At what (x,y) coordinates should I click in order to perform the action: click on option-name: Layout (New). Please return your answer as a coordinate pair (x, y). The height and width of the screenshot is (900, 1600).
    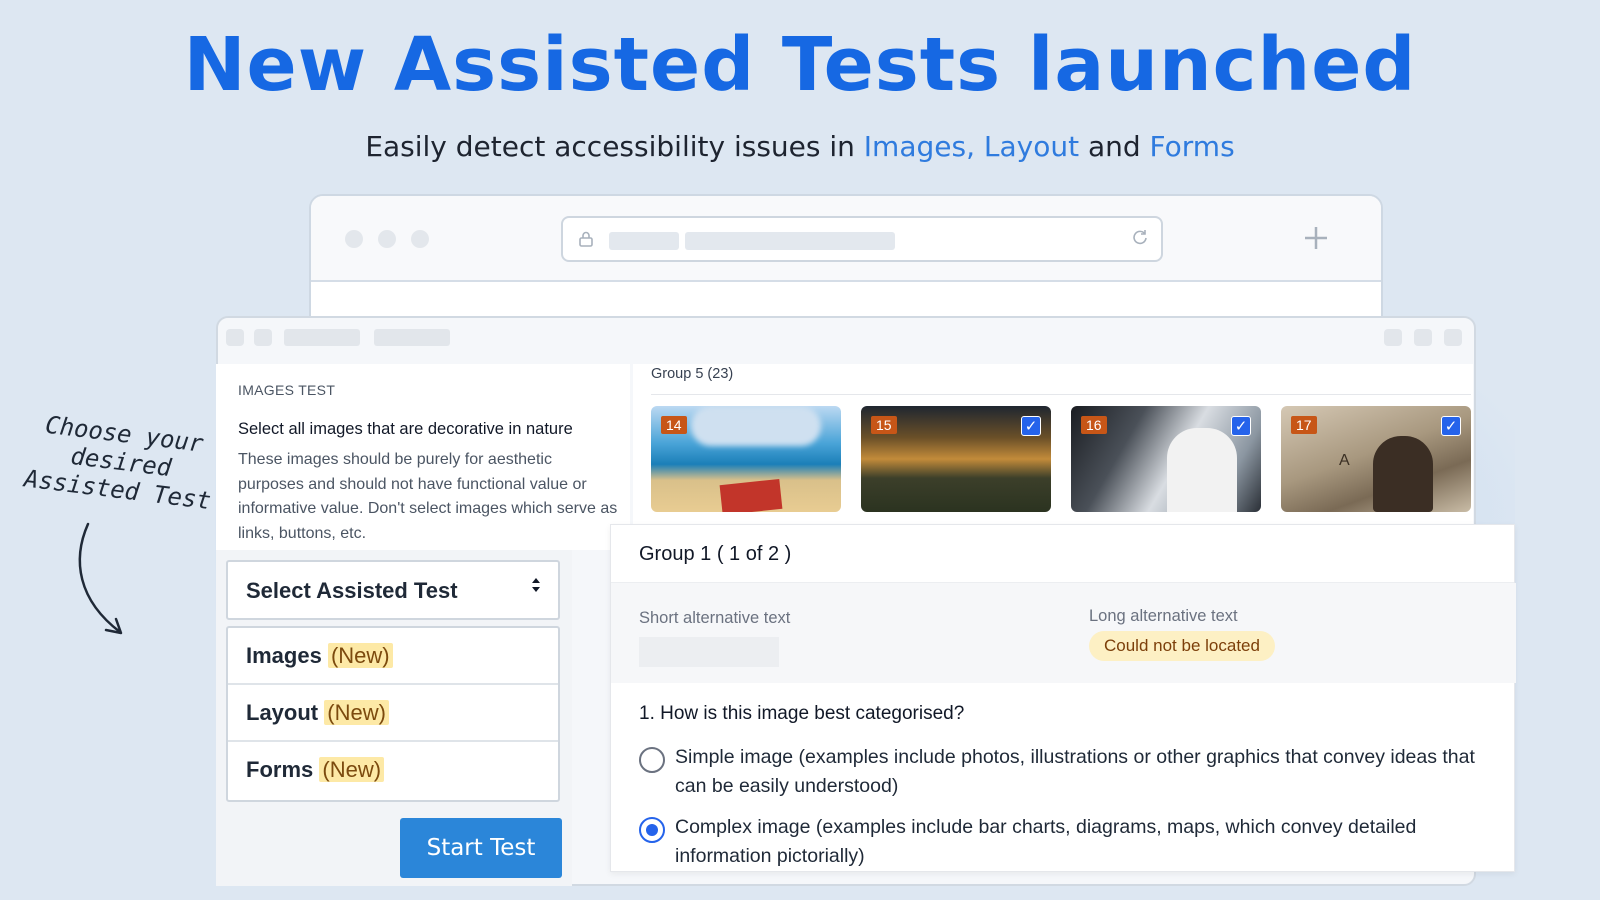
    Looking at the image, I should click on (317, 713).